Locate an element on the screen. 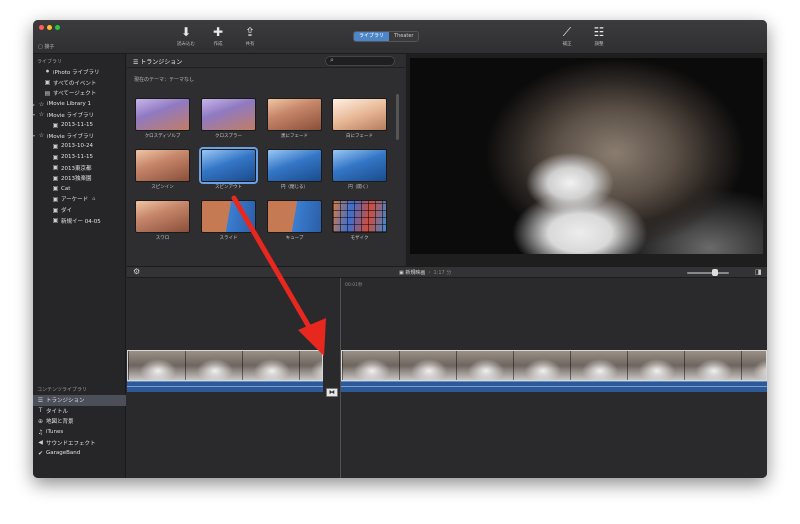 This screenshot has width=800, height=524. sidebar-item: ▣ 2013東京都 is located at coordinates (79, 167).